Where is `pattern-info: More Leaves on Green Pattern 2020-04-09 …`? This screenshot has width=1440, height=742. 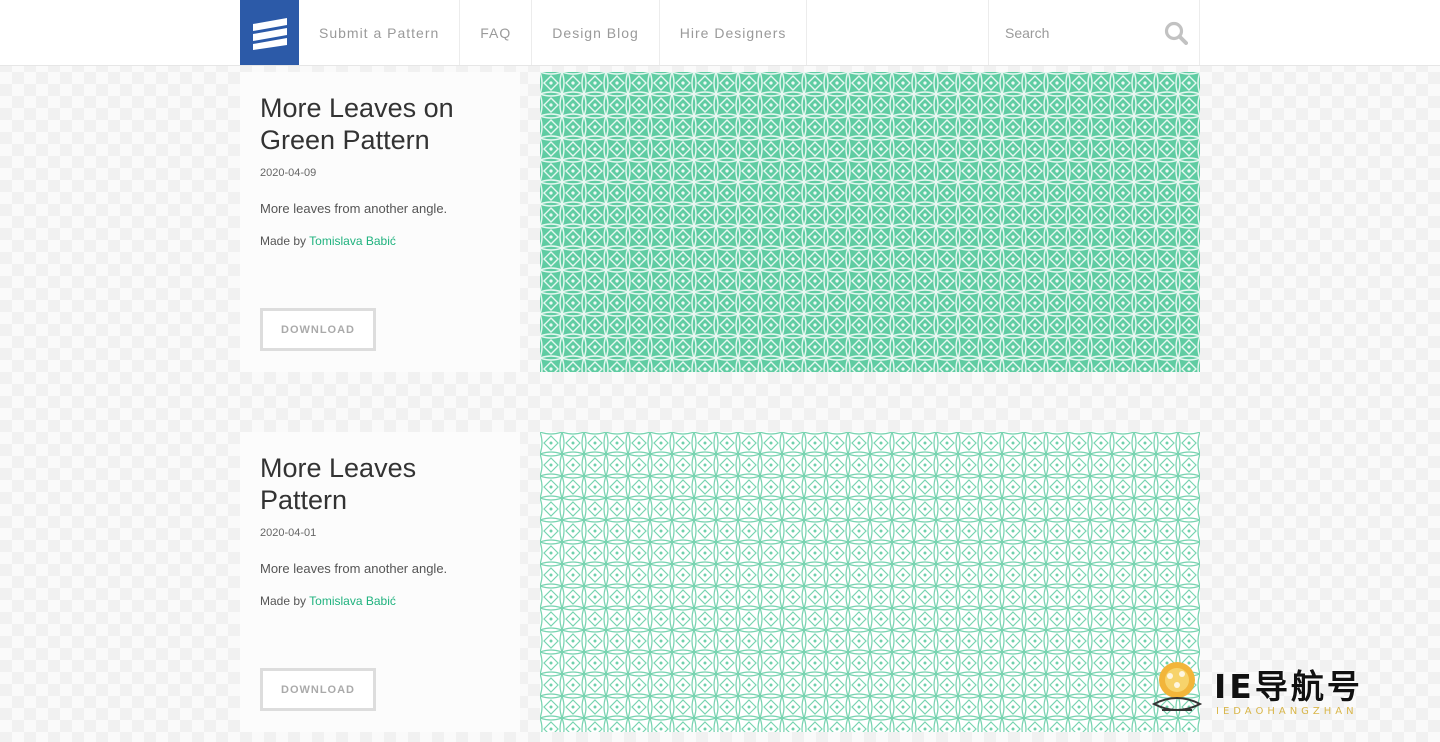
pattern-info: More Leaves on Green Pattern 2020-04-09 … is located at coordinates (380, 222).